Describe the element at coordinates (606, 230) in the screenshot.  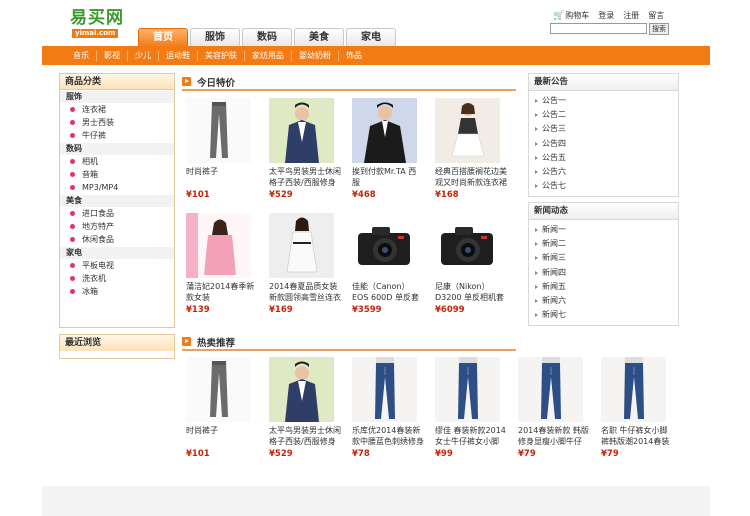
I see `news-item: 新闻一` at that location.